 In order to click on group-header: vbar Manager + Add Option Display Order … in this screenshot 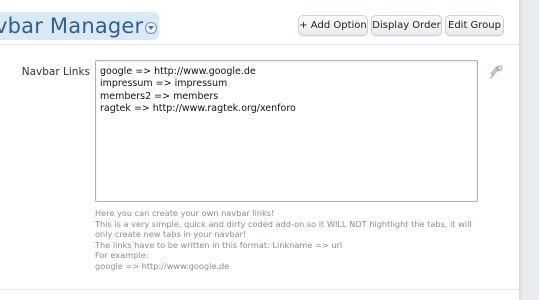, I will do `click(259, 22)`.